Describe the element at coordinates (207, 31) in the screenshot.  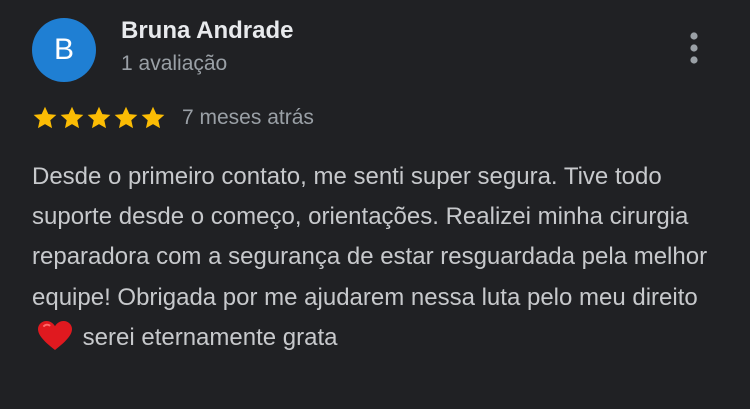
I see `reviewer-name: Bruna Andrade` at that location.